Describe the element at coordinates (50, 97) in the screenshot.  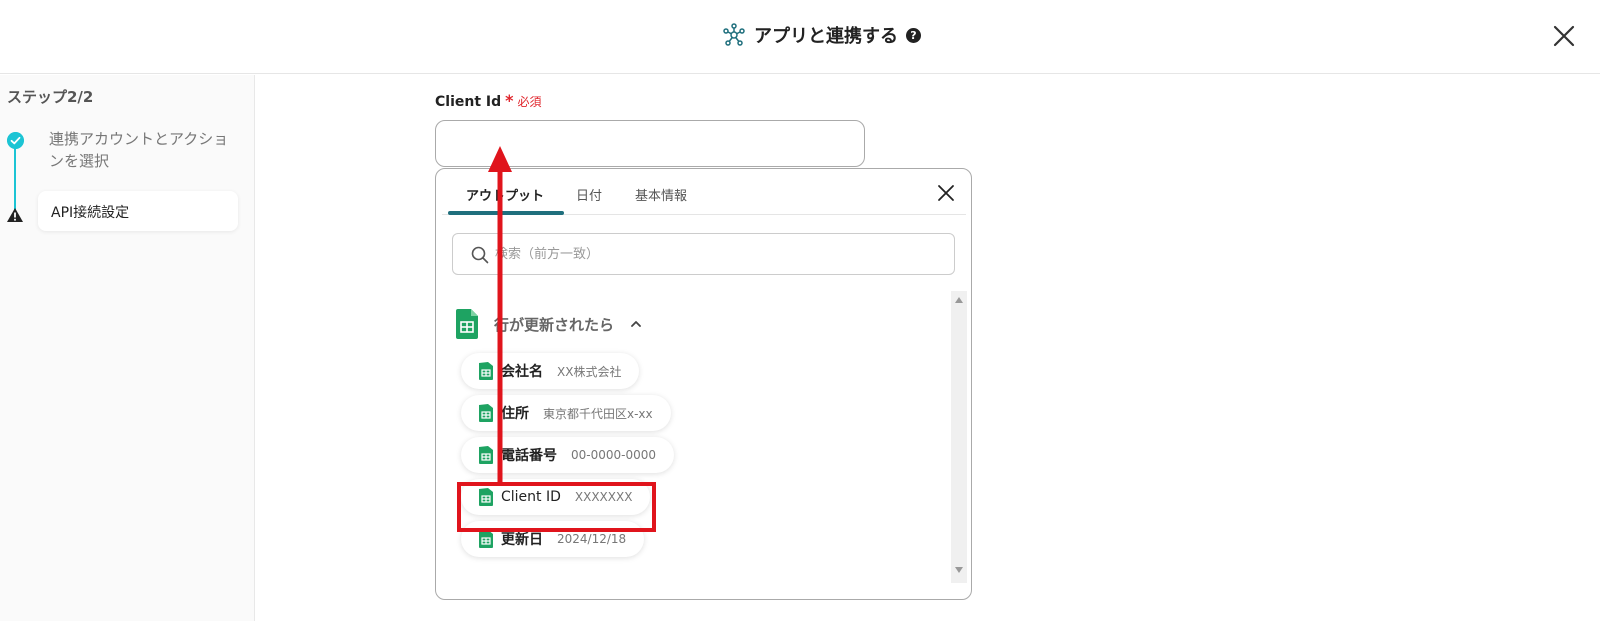
I see `step-counter: ステップ2/2` at that location.